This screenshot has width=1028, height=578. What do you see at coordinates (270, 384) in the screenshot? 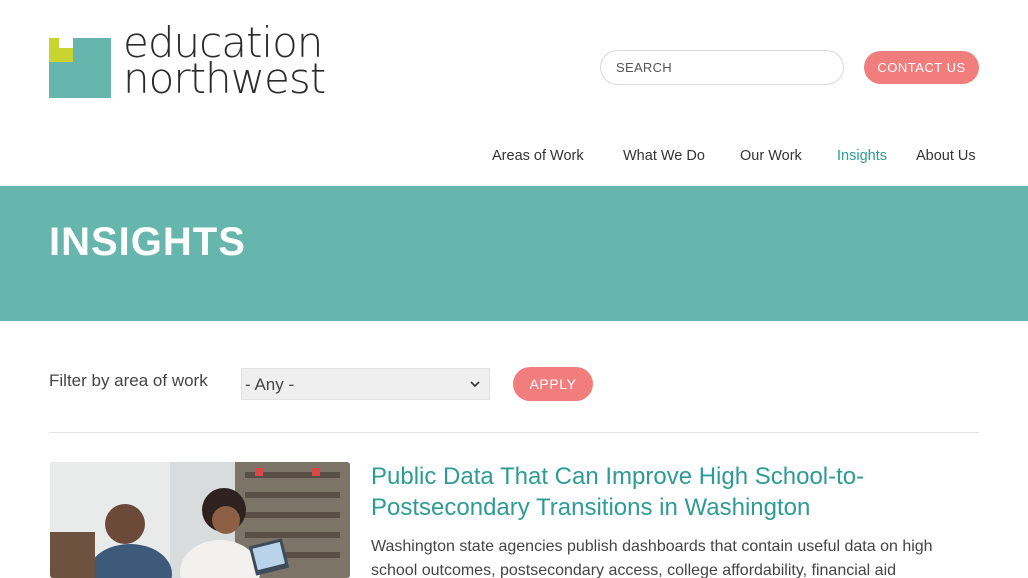
I see `select-value: - Any -` at bounding box center [270, 384].